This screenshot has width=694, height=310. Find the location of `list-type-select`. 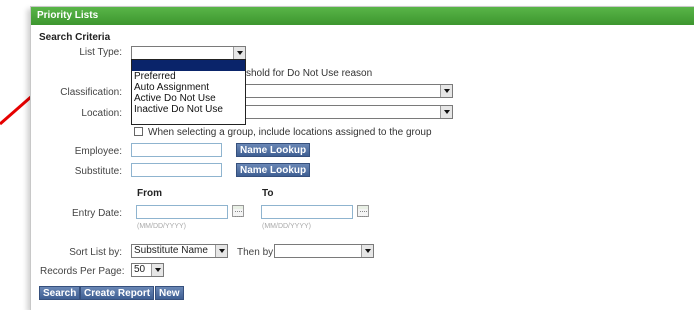

list-type-select is located at coordinates (188, 53).